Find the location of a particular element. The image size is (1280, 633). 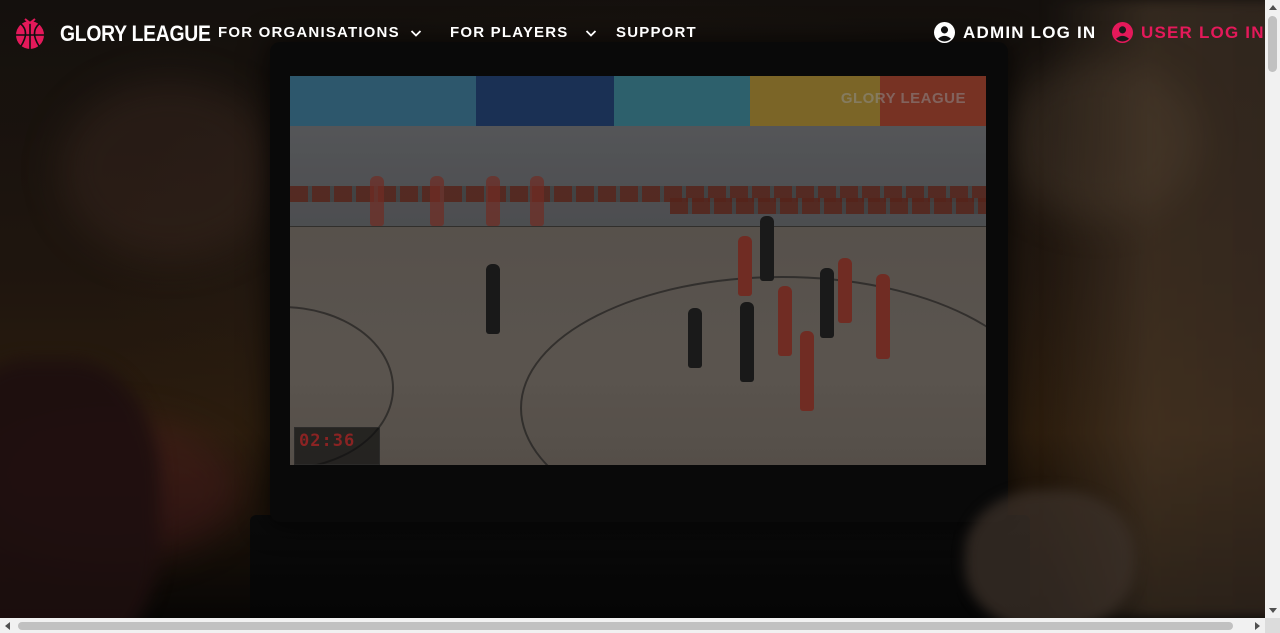

vertical-scrollbar is located at coordinates (1272, 309).